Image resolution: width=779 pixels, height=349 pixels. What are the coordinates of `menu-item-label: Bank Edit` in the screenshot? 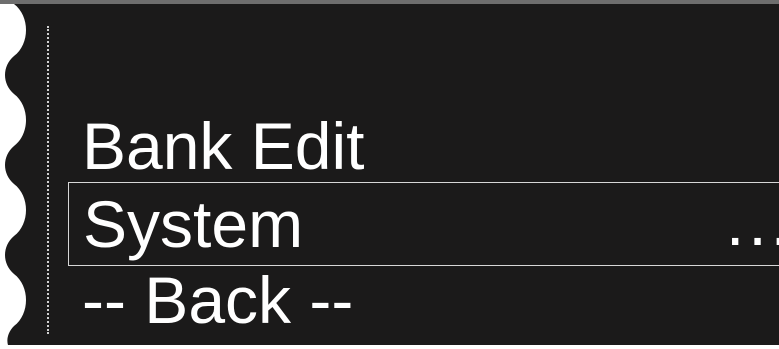 It's located at (223, 146).